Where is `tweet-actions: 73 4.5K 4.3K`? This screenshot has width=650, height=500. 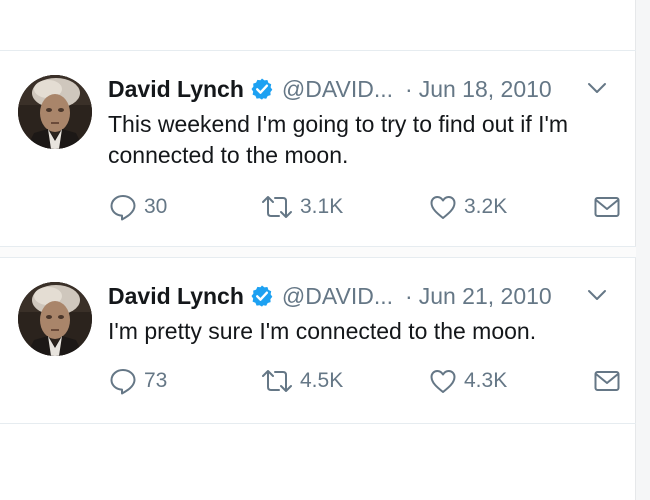 tweet-actions: 73 4.5K 4.3K is located at coordinates (366, 381).